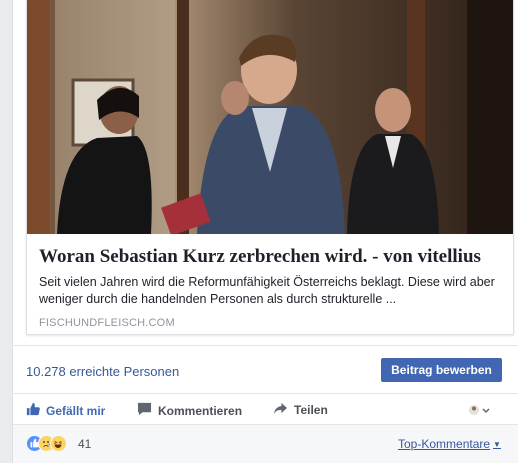 Image resolution: width=518 pixels, height=463 pixels. I want to click on comment-button: Kommentieren, so click(189, 410).